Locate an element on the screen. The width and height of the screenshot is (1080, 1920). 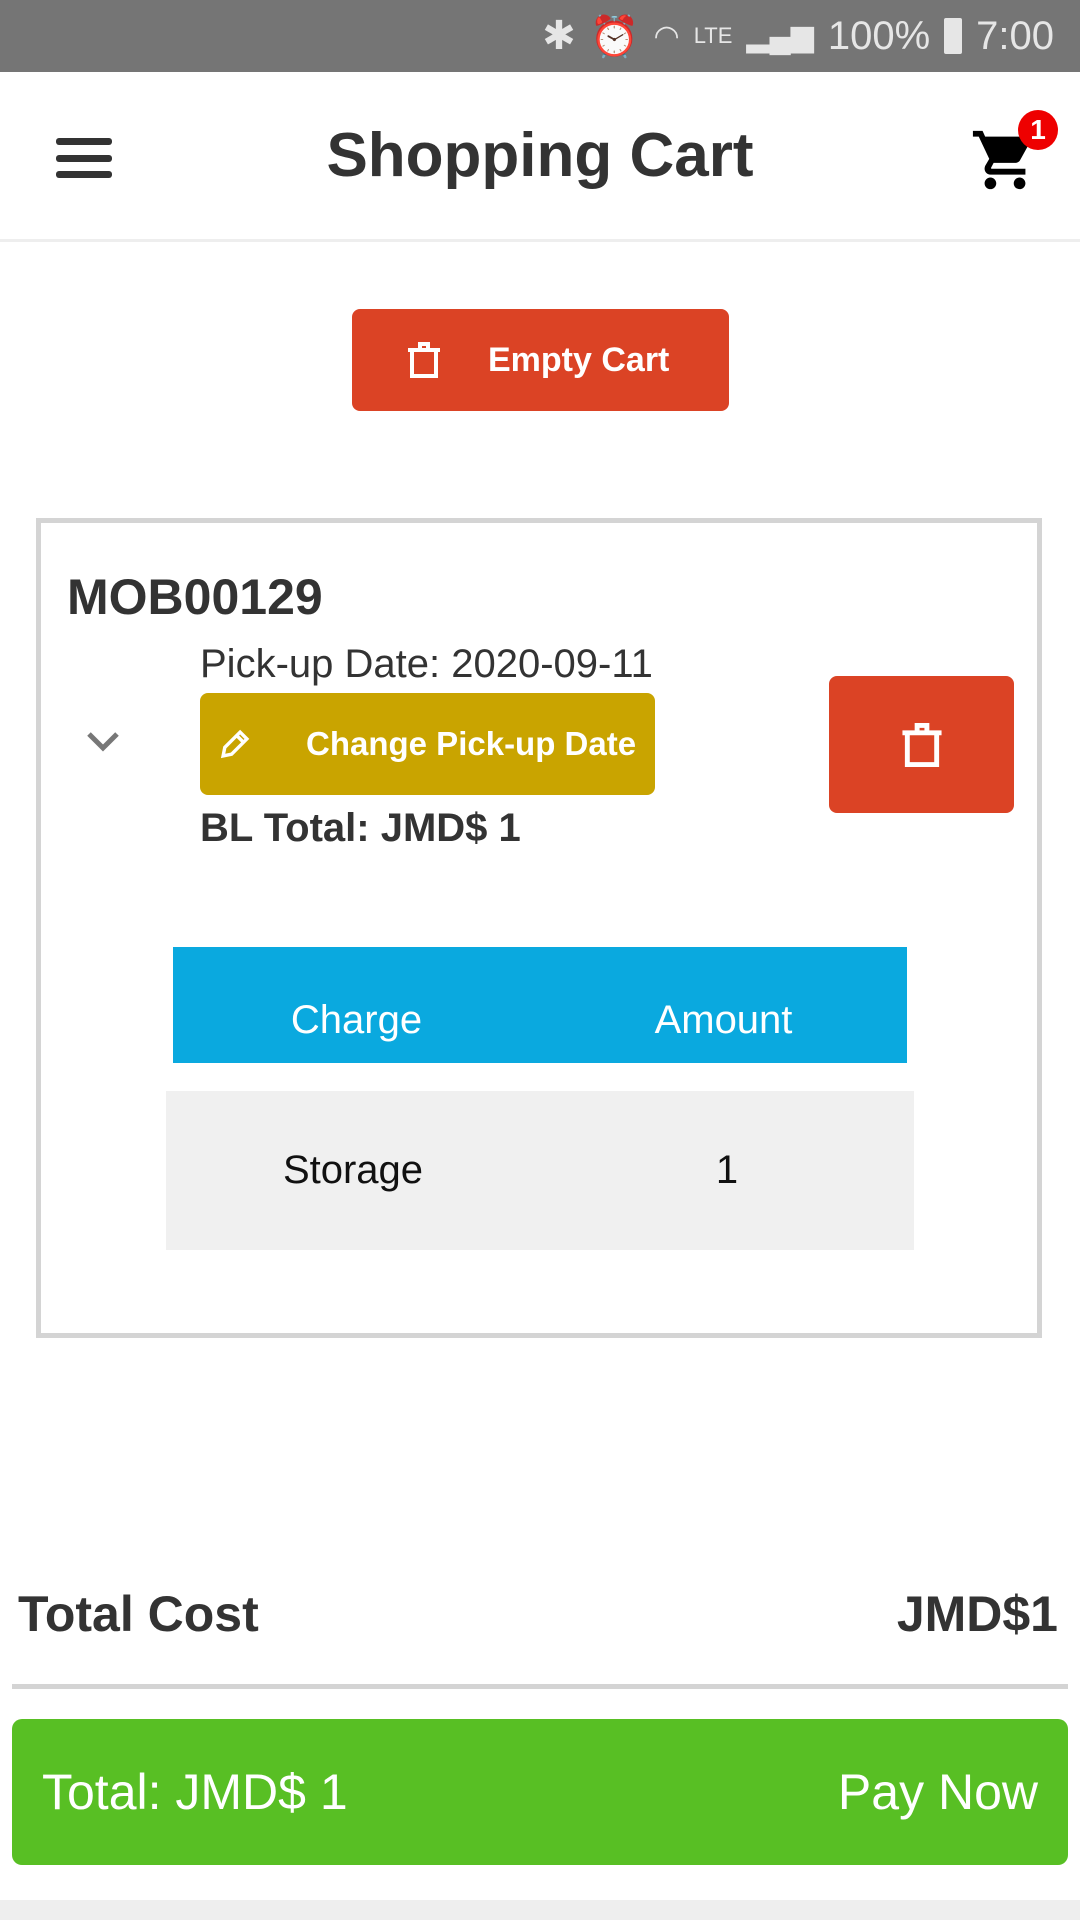
battery-percent: 100% is located at coordinates (879, 35).